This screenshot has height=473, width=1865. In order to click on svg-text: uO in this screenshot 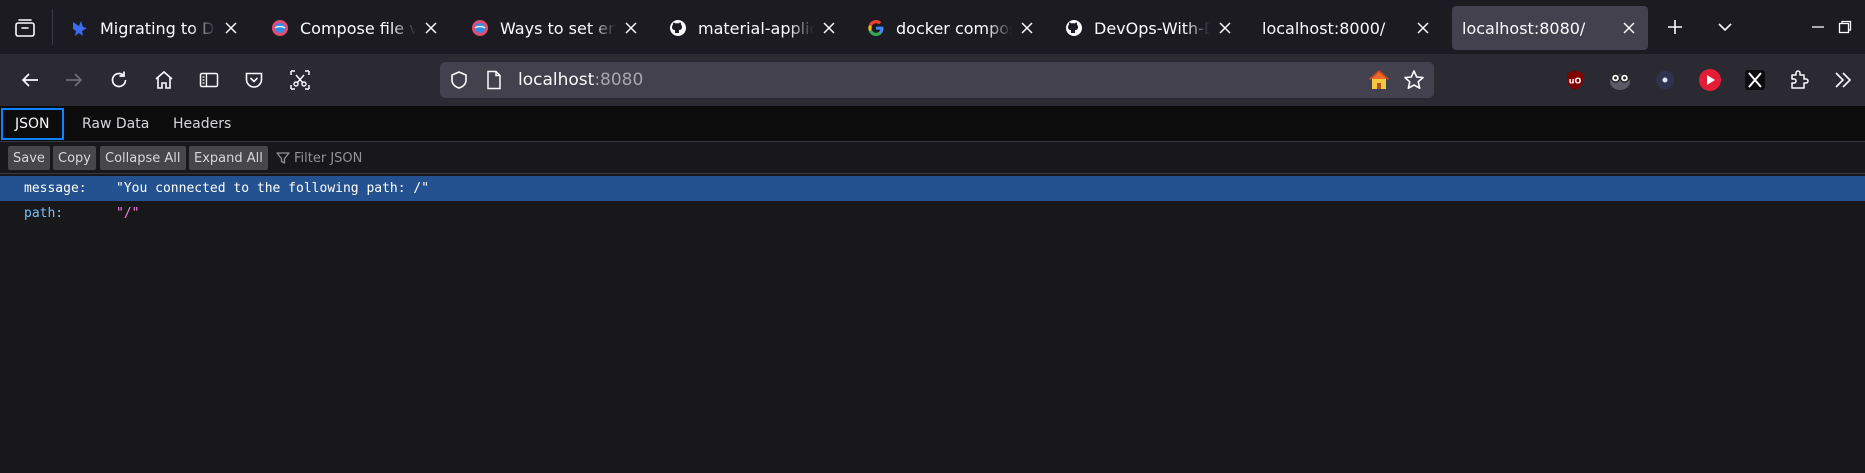, I will do `click(1575, 81)`.